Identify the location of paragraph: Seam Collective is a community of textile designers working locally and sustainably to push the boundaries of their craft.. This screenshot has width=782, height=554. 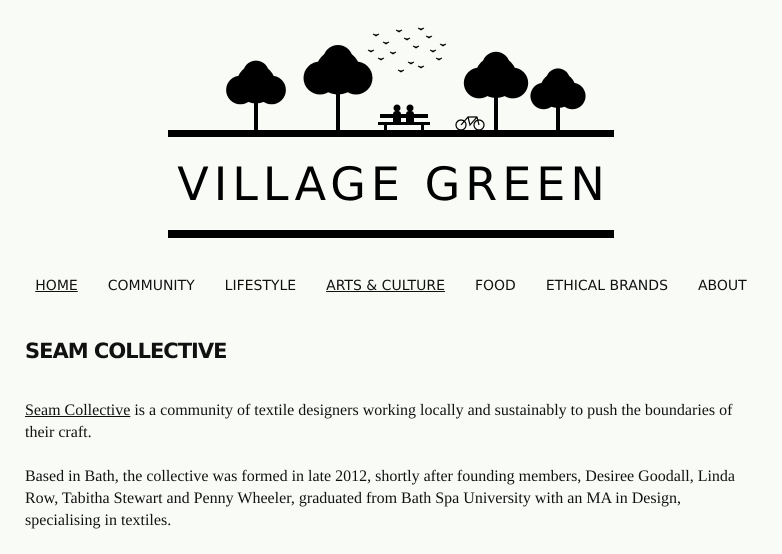
(379, 422).